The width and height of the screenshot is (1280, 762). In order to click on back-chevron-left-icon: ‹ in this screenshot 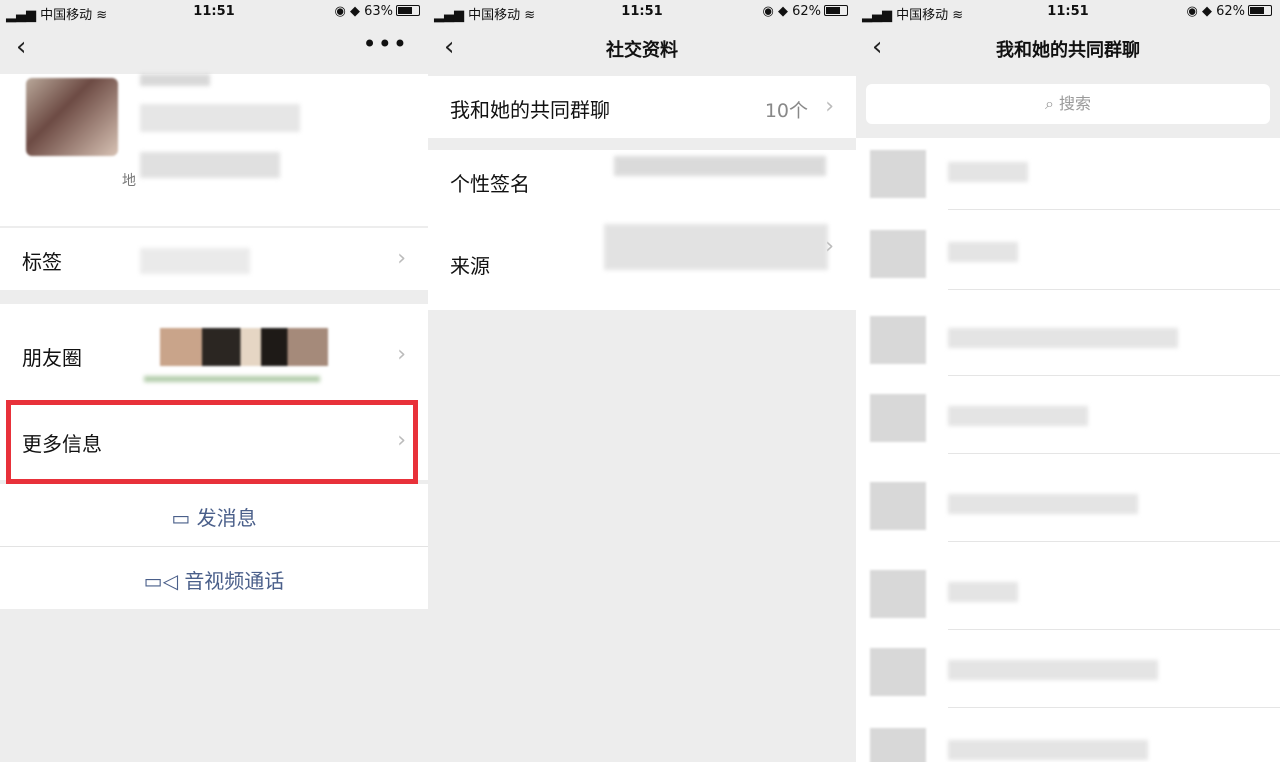, I will do `click(21, 47)`.